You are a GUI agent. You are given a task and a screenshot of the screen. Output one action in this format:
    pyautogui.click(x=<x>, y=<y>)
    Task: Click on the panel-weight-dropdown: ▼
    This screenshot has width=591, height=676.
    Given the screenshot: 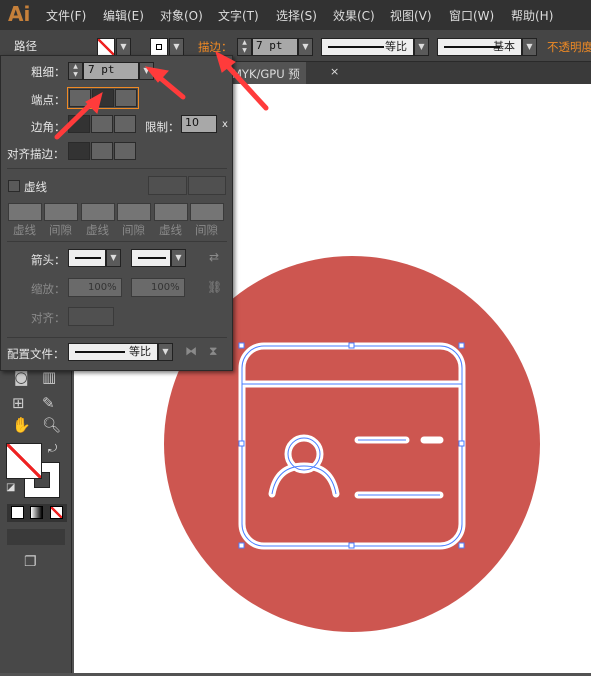 What is the action you would take?
    pyautogui.click(x=146, y=71)
    